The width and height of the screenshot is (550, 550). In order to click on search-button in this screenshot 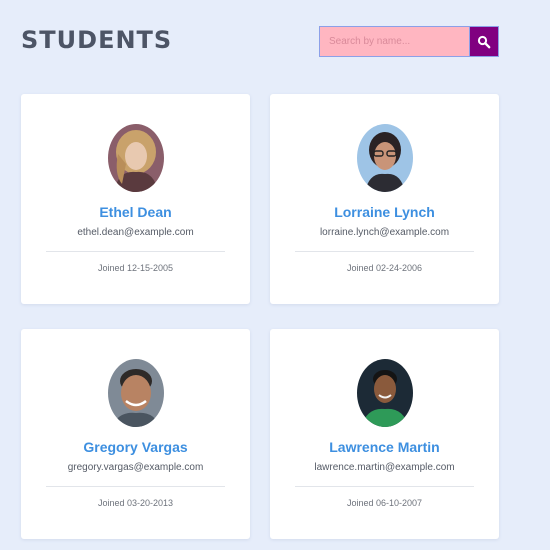, I will do `click(484, 41)`.